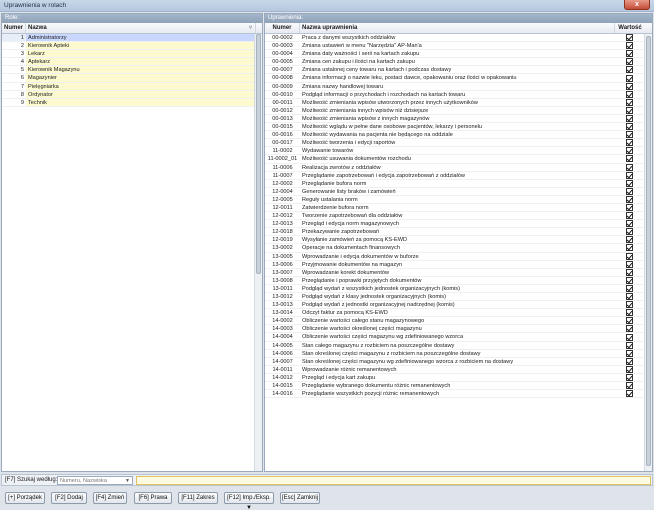  Describe the element at coordinates (282, 28) in the screenshot. I see `permissions-column-number: Numer` at that location.